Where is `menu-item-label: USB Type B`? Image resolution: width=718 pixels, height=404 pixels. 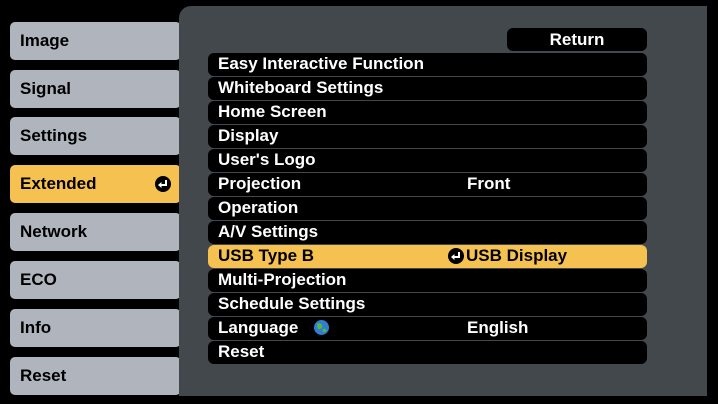 menu-item-label: USB Type B is located at coordinates (266, 255).